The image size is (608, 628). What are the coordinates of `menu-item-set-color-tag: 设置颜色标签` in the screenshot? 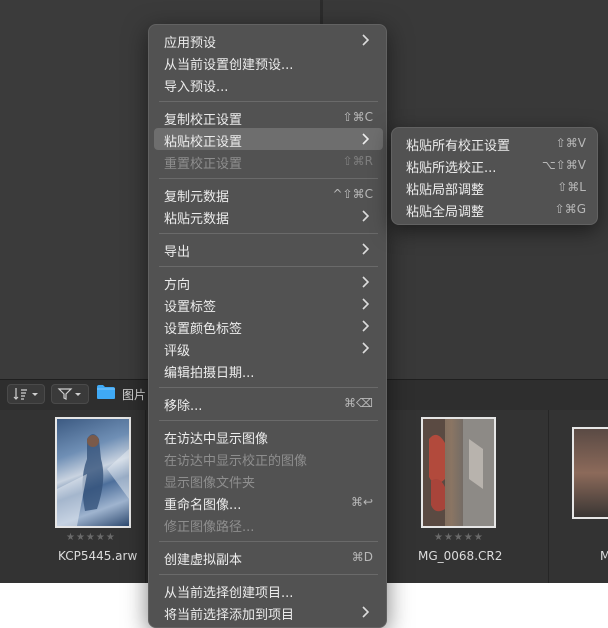 It's located at (268, 326).